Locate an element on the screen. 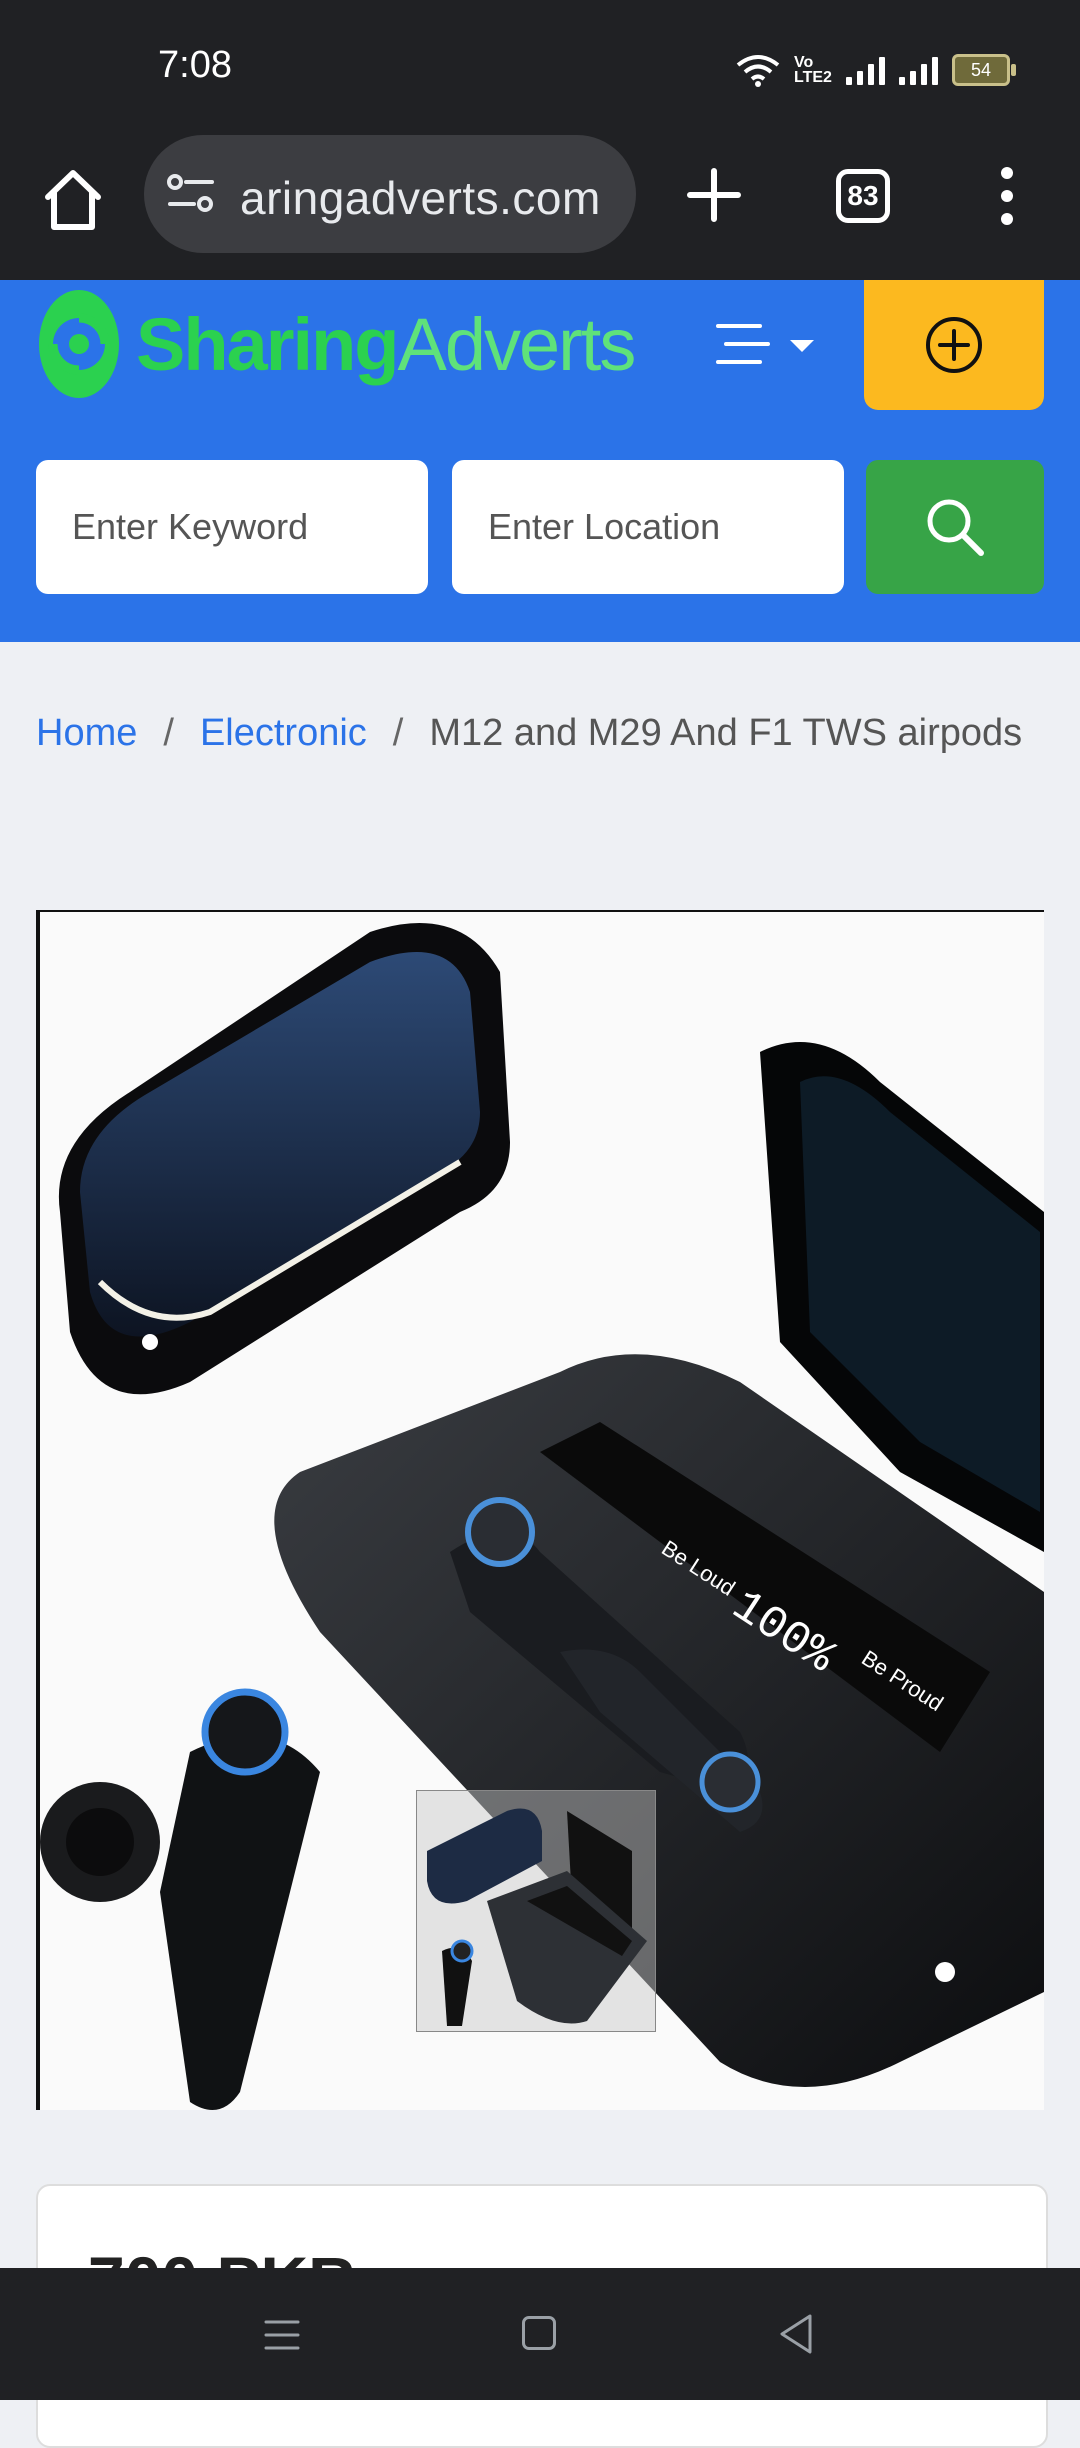  wifi-icon is located at coordinates (758, 71).